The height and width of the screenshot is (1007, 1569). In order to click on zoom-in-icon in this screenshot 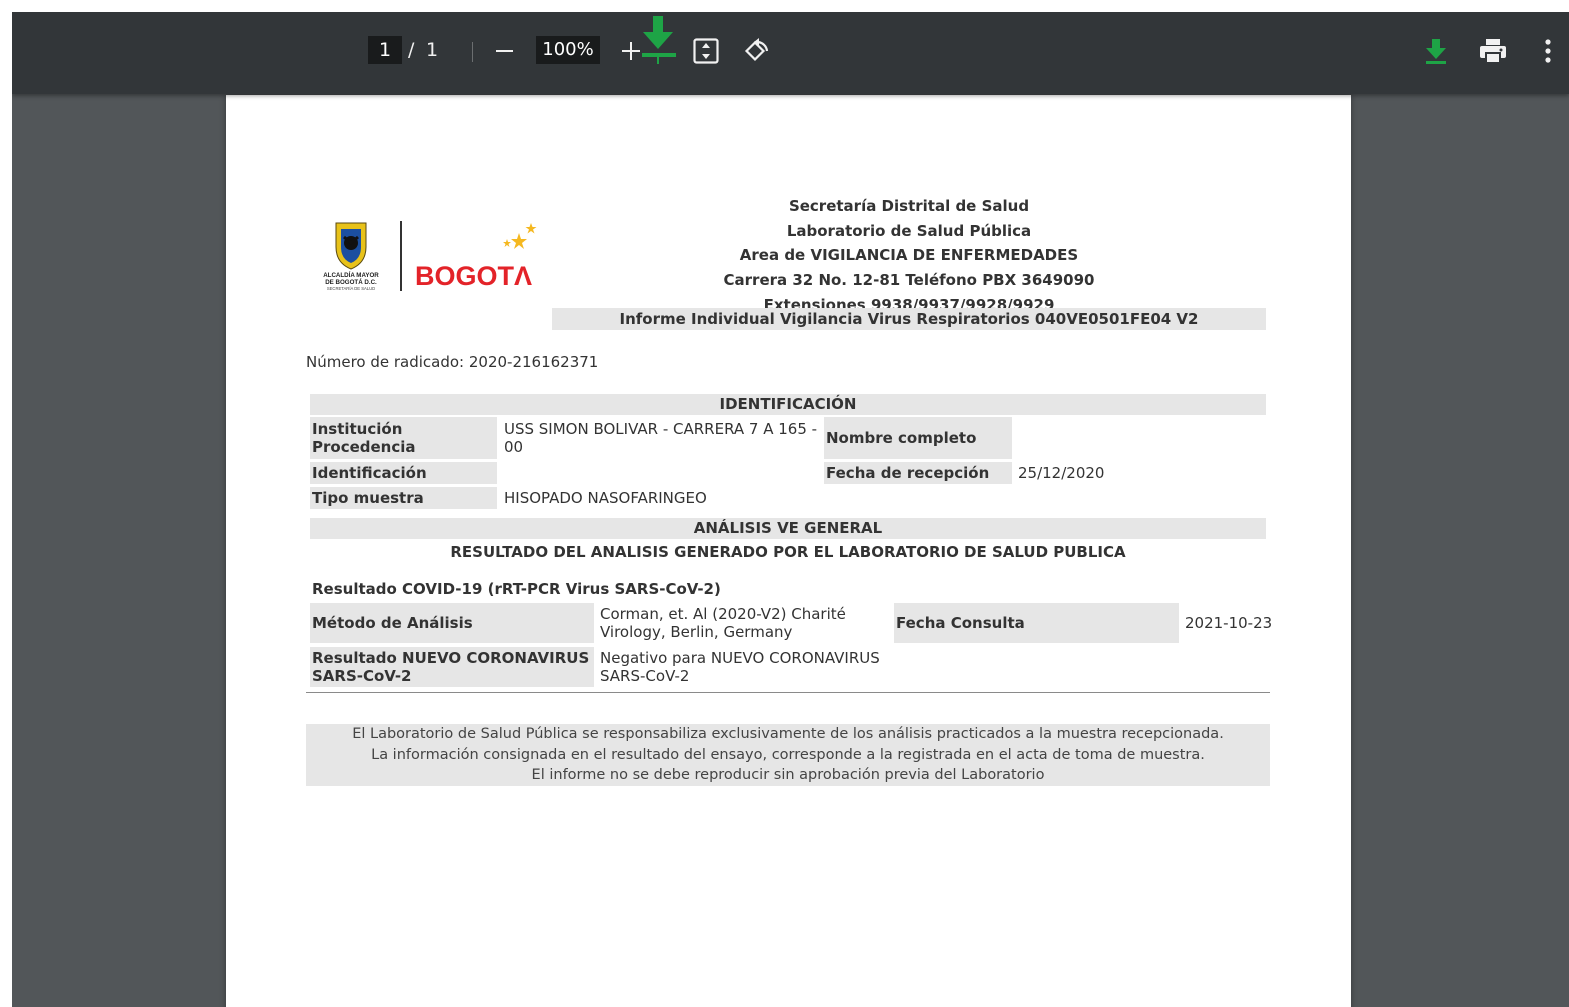, I will do `click(631, 51)`.